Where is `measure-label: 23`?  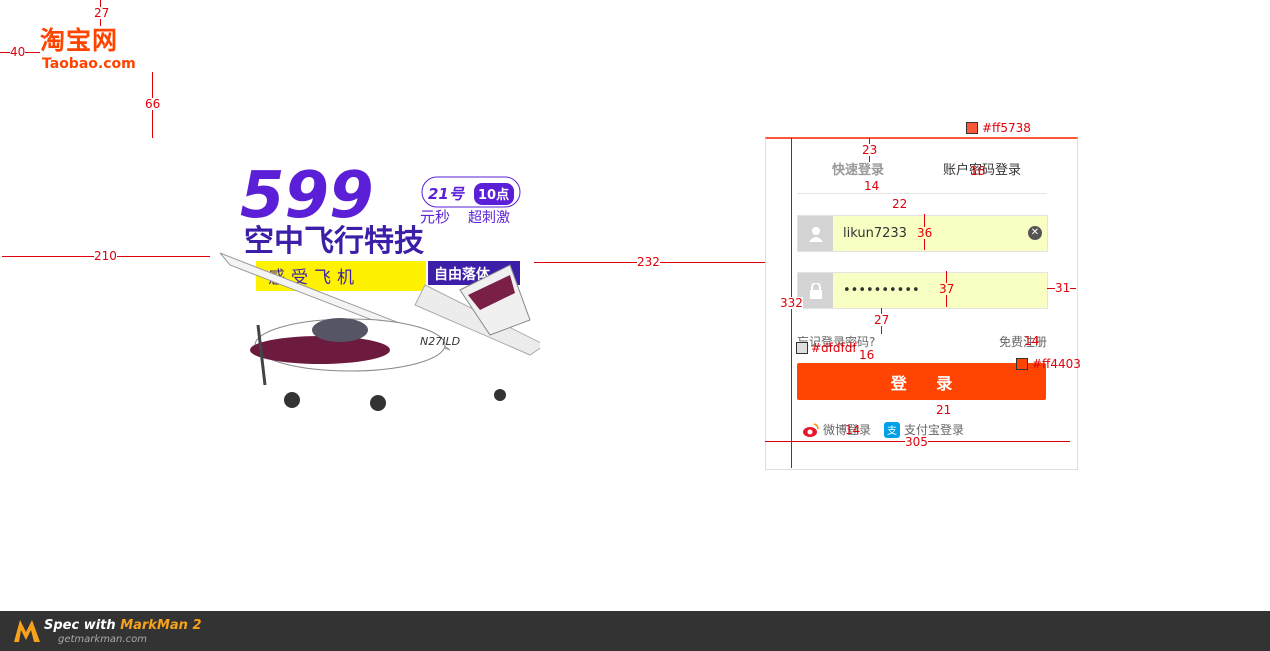
measure-label: 23 is located at coordinates (870, 150).